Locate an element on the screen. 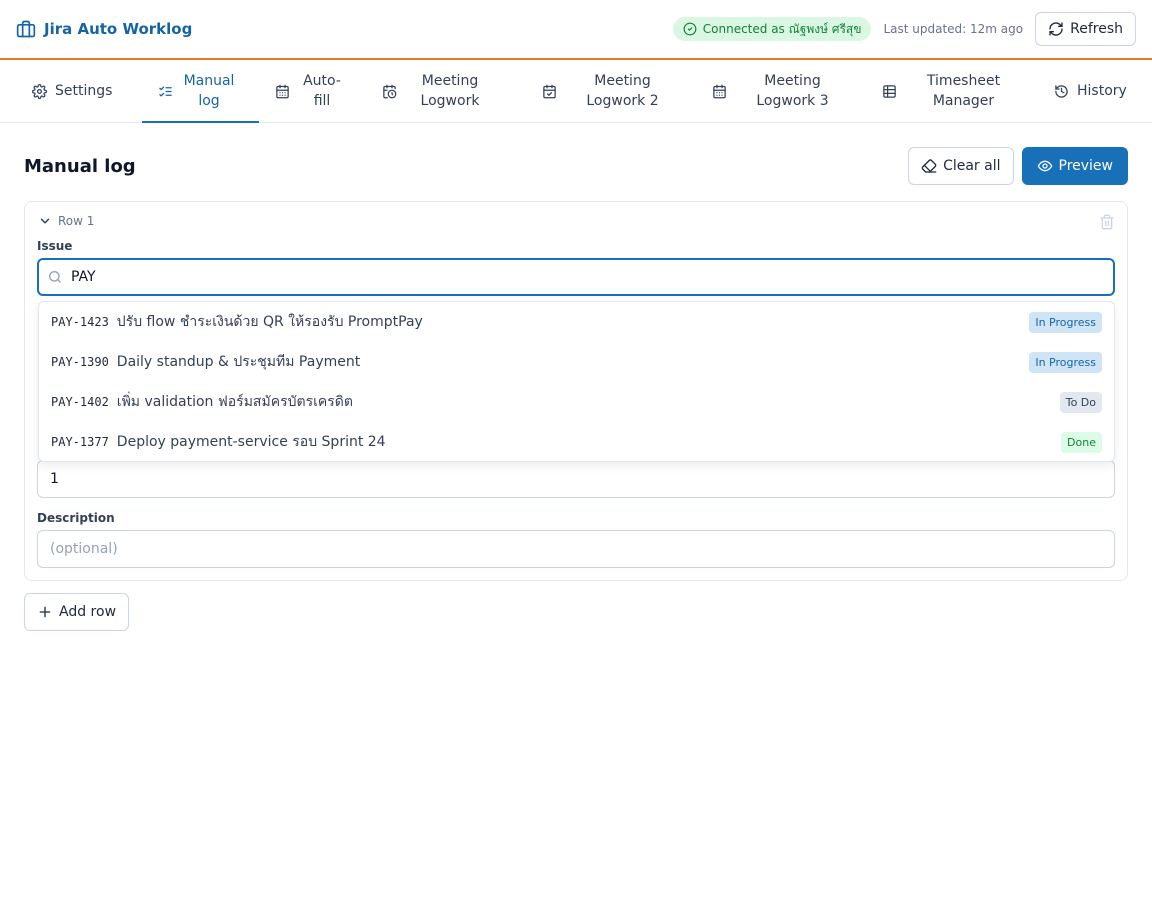 The image size is (1152, 900). tab-label: Meeting Logwork 2 is located at coordinates (622, 91).